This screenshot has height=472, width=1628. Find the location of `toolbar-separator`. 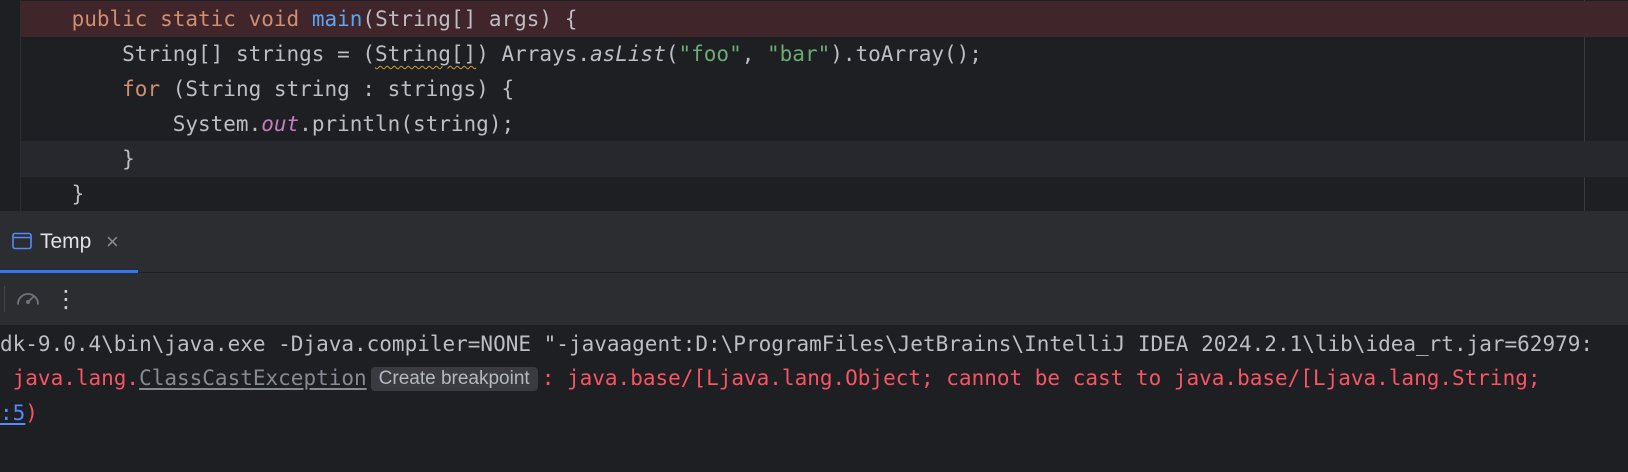

toolbar-separator is located at coordinates (4, 299).